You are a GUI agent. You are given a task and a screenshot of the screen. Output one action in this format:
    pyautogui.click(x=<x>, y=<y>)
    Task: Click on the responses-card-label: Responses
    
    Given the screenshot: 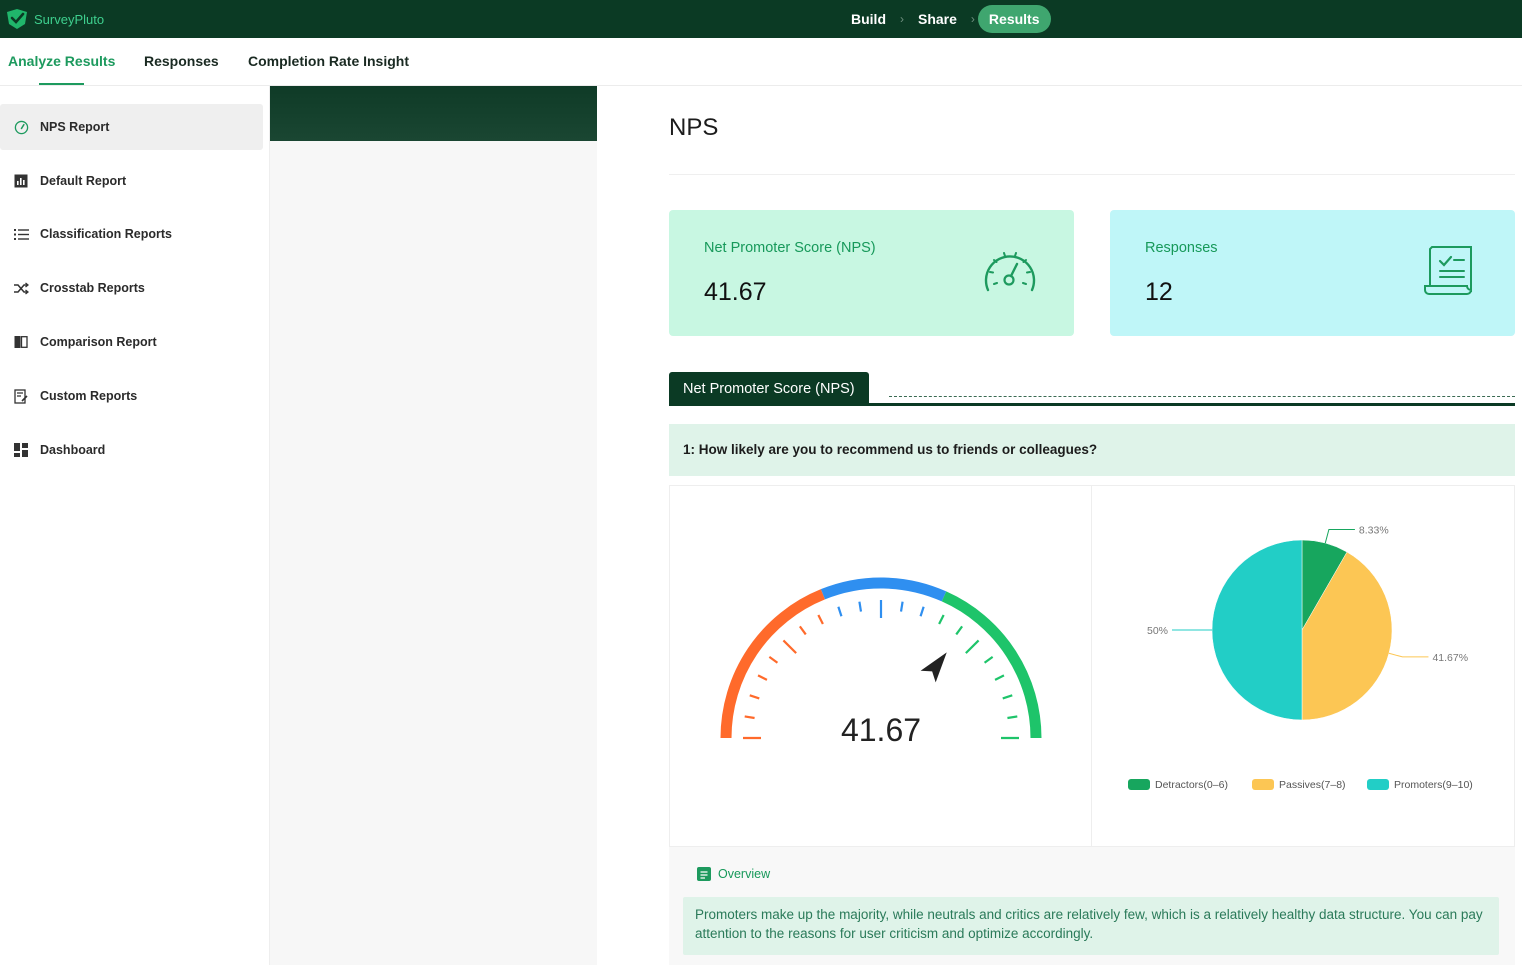 What is the action you would take?
    pyautogui.click(x=1181, y=248)
    